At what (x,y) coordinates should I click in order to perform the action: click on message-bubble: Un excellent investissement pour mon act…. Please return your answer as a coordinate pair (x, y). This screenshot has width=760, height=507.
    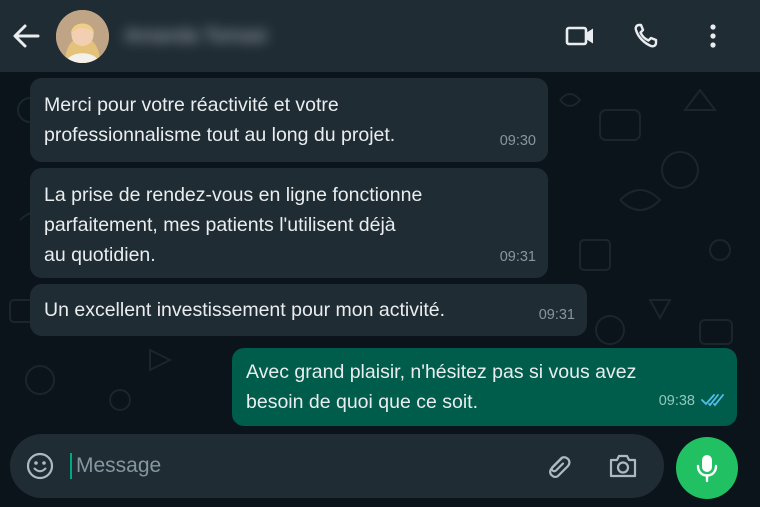
    Looking at the image, I should click on (308, 310).